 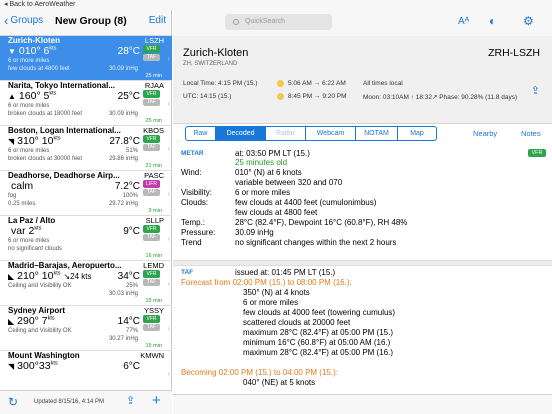 What do you see at coordinates (537, 153) in the screenshot?
I see `metar-vfr-badge: VFR` at bounding box center [537, 153].